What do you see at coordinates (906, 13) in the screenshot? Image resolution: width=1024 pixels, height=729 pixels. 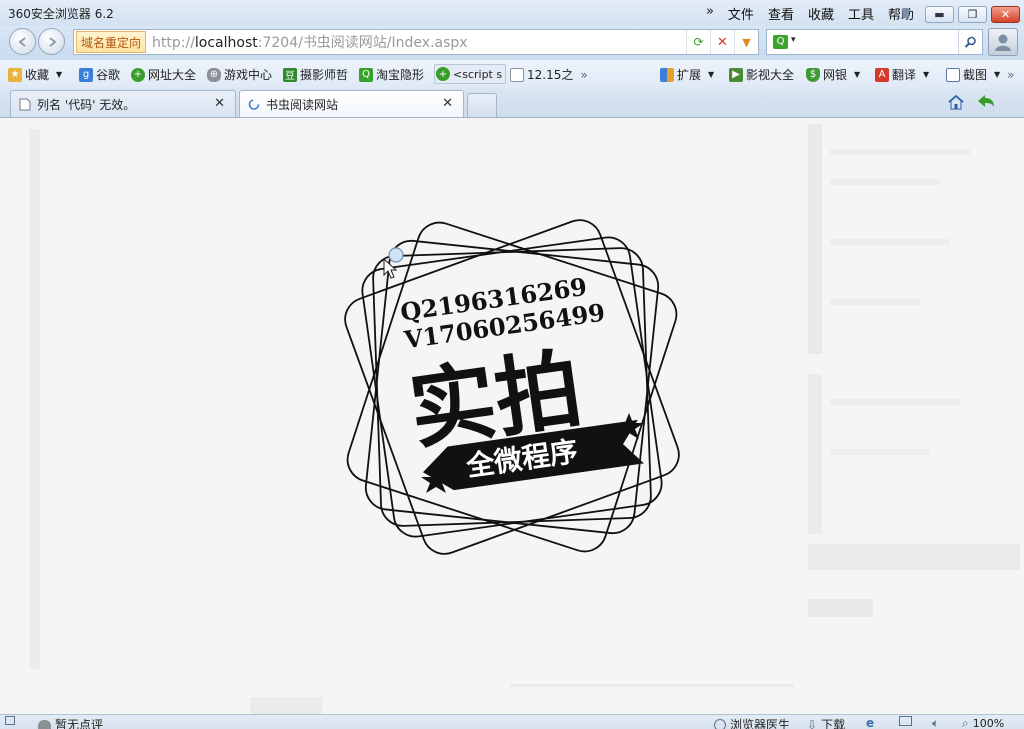 I see `skin-icon` at bounding box center [906, 13].